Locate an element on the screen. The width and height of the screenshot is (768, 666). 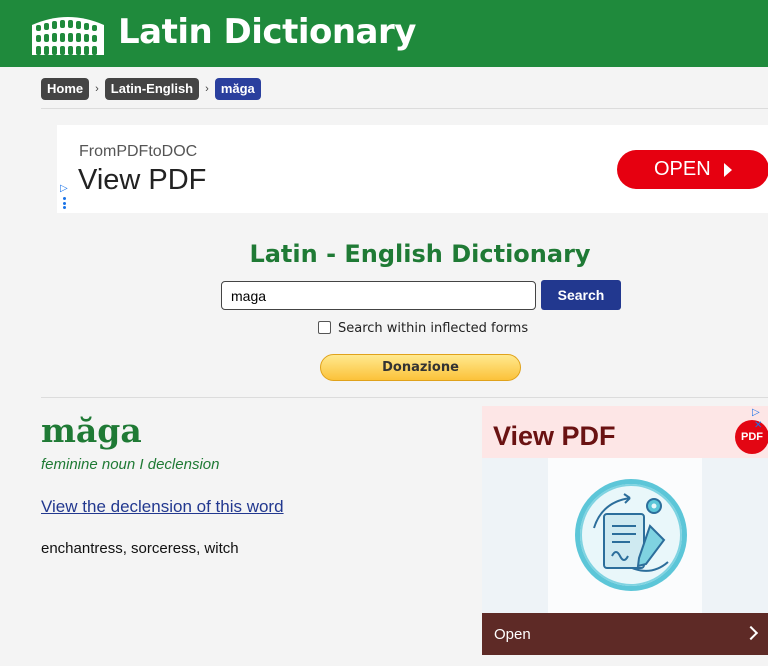
breadcrumb-latin-english: Latin-English is located at coordinates (152, 89).